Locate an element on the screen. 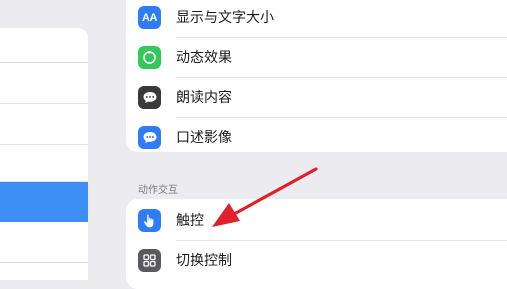  row-spoken-content: ••• 朗读内容 is located at coordinates (316, 98).